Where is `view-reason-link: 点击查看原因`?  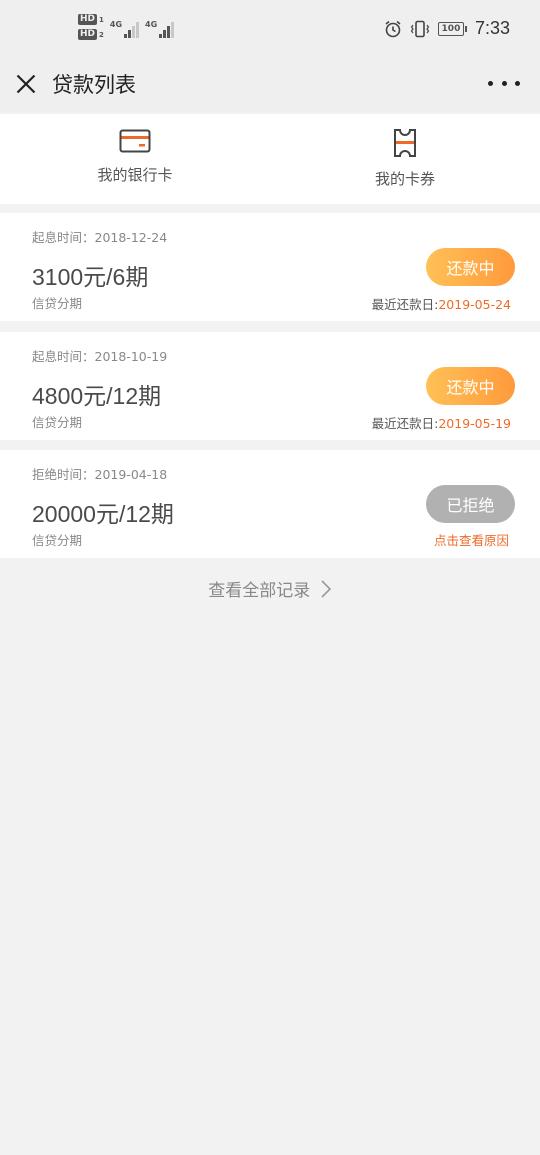
view-reason-link: 点击查看原因 is located at coordinates (471, 539).